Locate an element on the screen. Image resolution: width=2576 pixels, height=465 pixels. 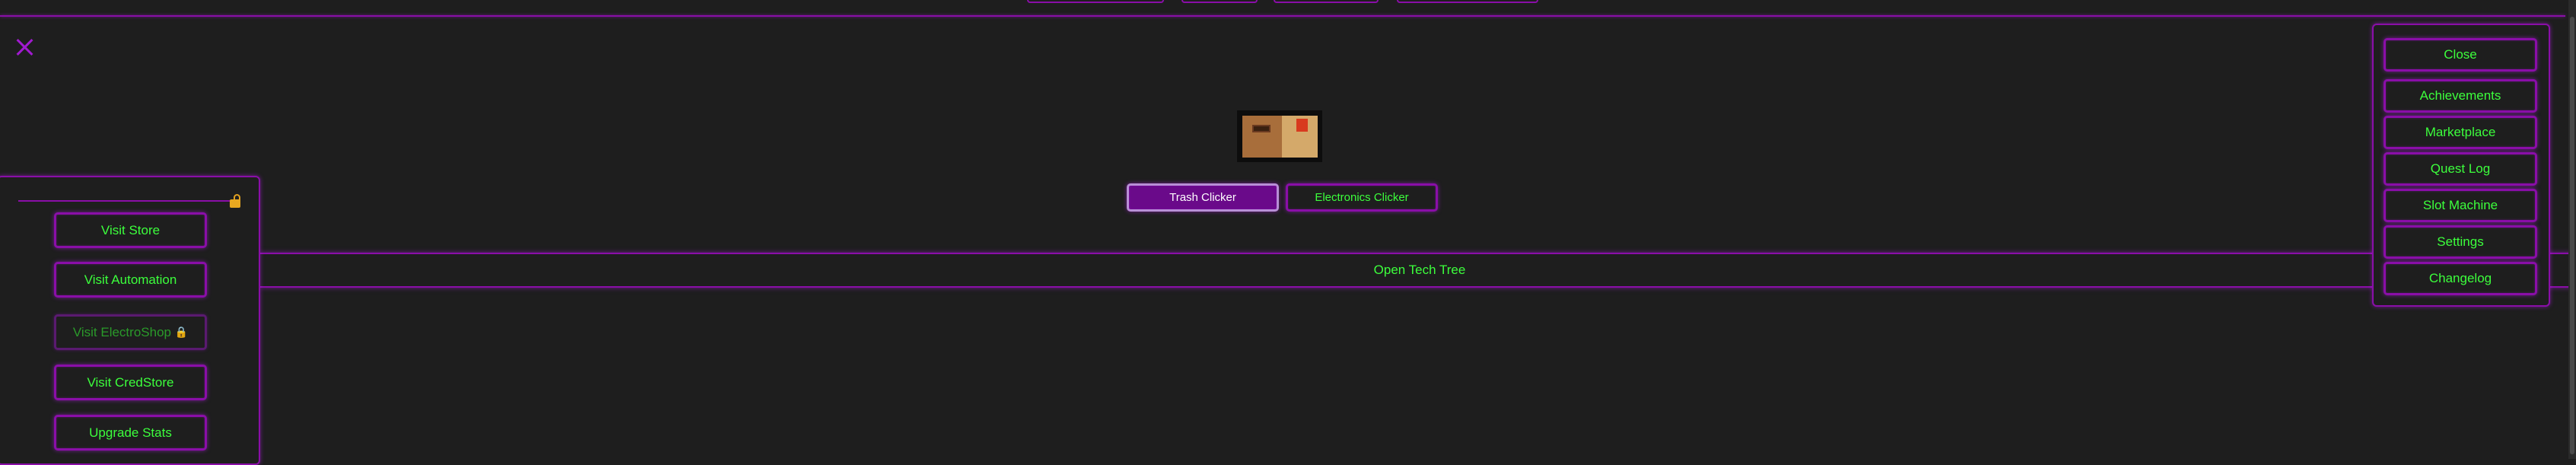
quest-log-button: Quest Log is located at coordinates (2460, 169).